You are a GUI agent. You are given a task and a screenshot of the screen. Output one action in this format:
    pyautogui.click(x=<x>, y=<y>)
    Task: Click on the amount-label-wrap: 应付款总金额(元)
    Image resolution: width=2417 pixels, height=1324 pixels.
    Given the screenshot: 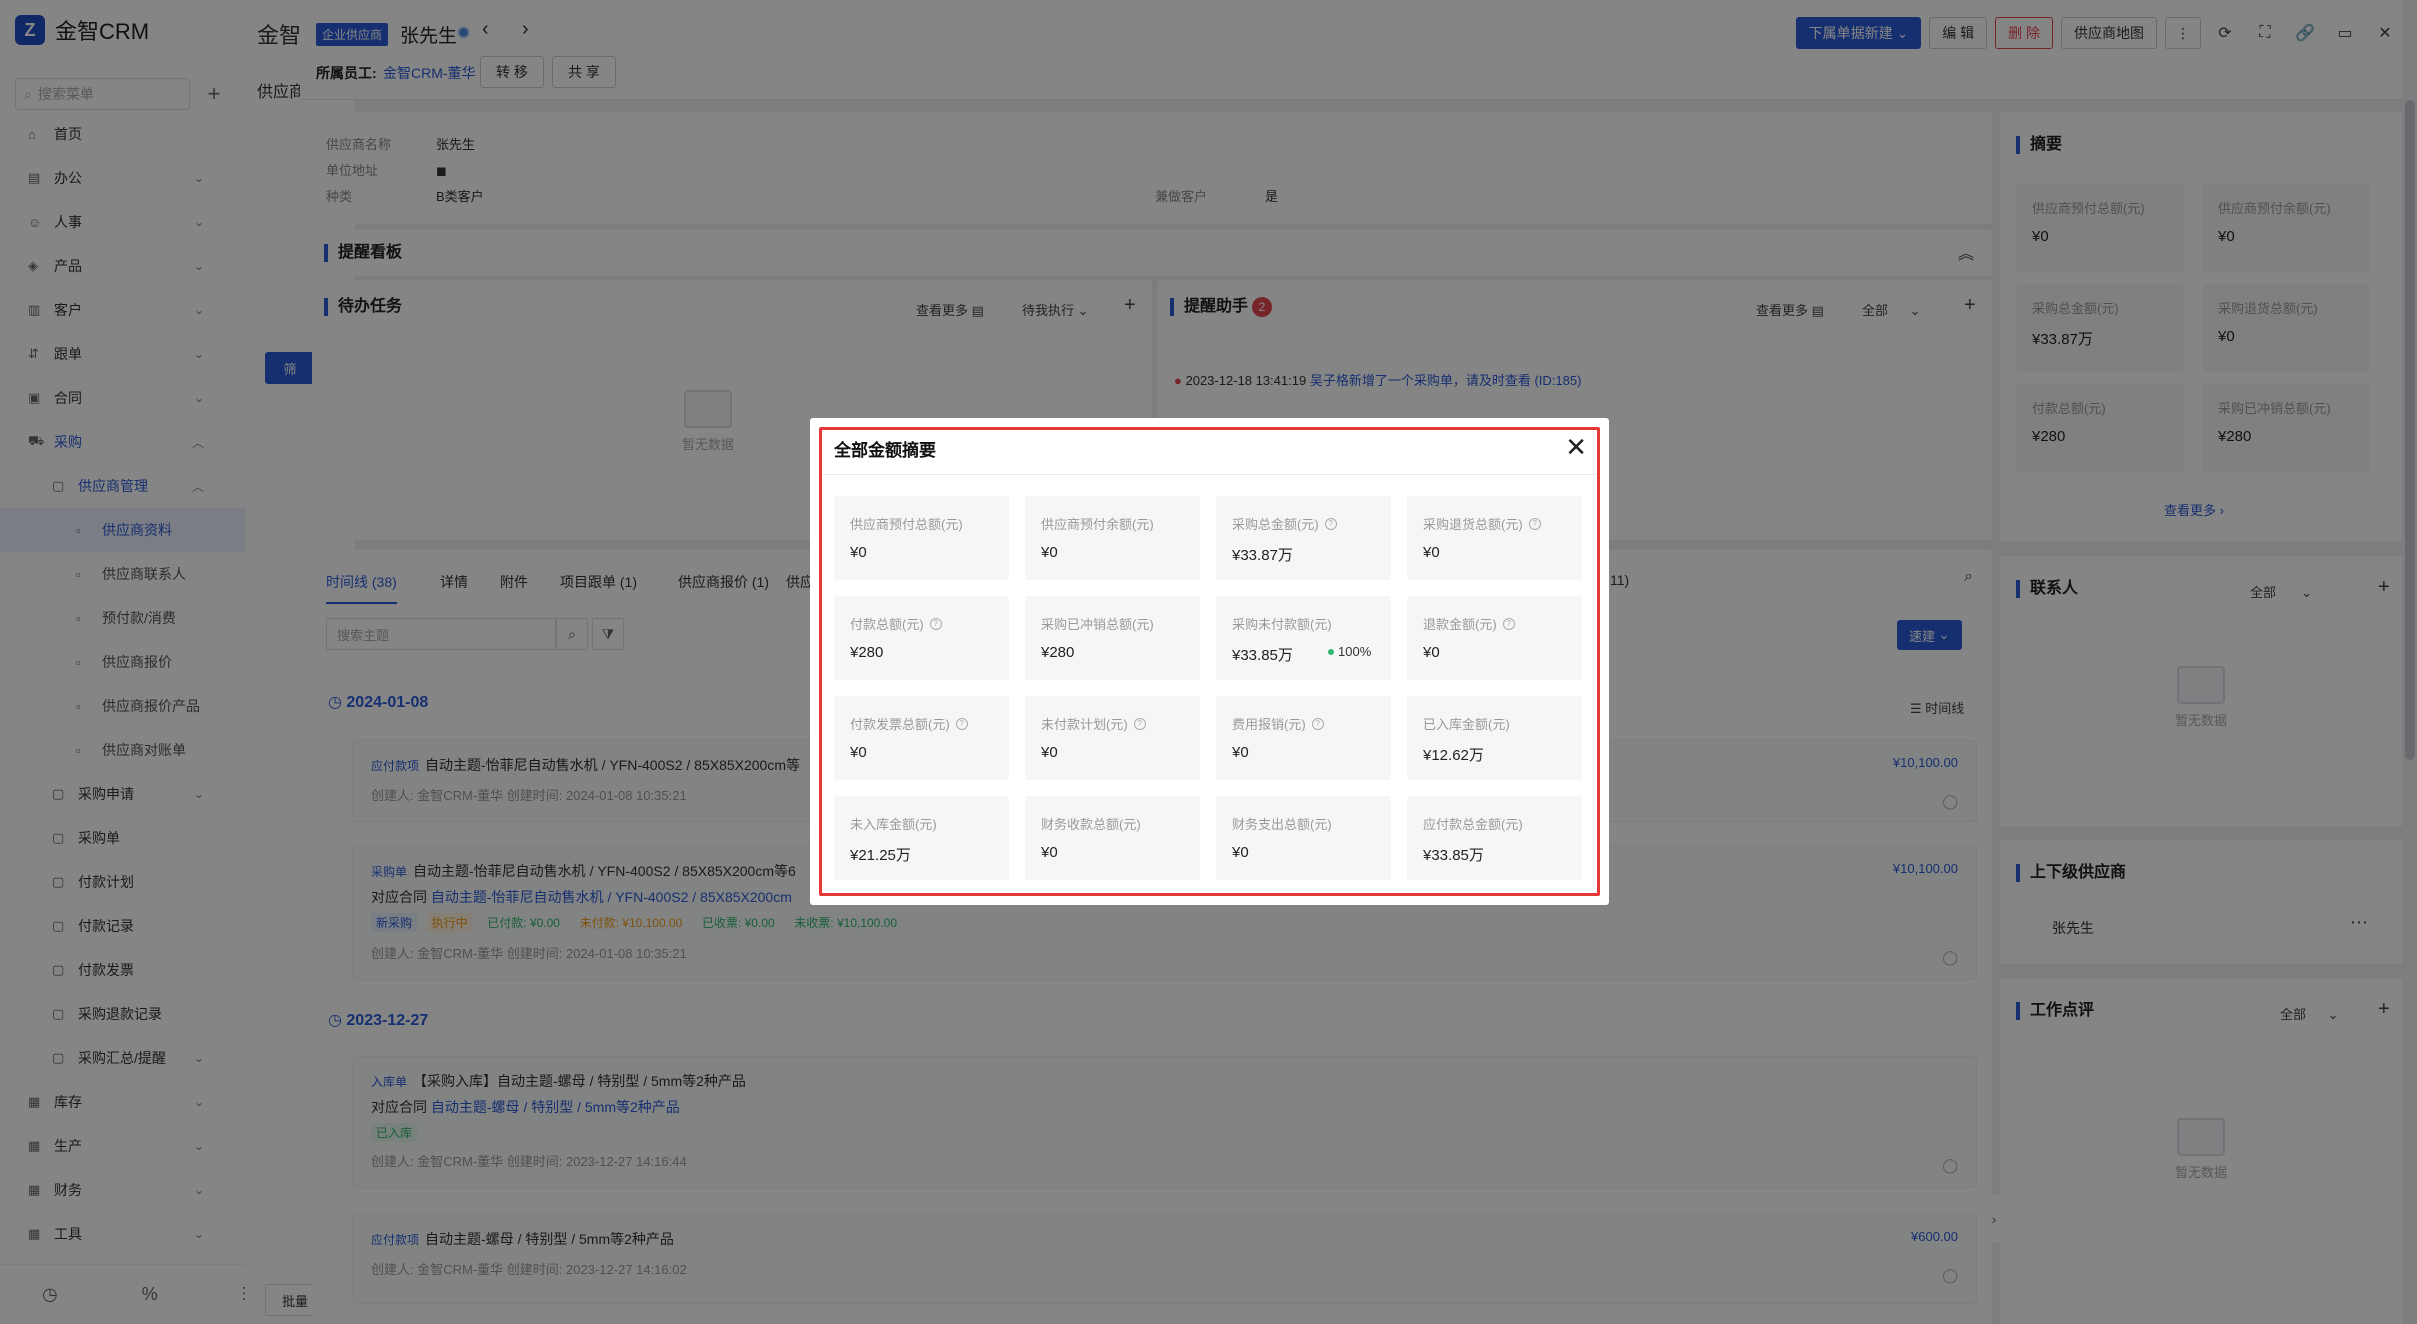 What is the action you would take?
    pyautogui.click(x=1473, y=823)
    